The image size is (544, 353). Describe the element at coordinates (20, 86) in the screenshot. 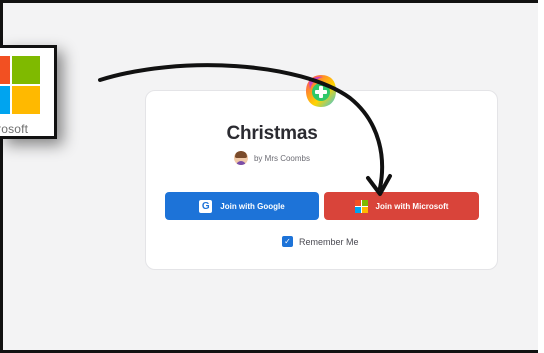

I see `microsoft-logo-zoom-icon` at that location.